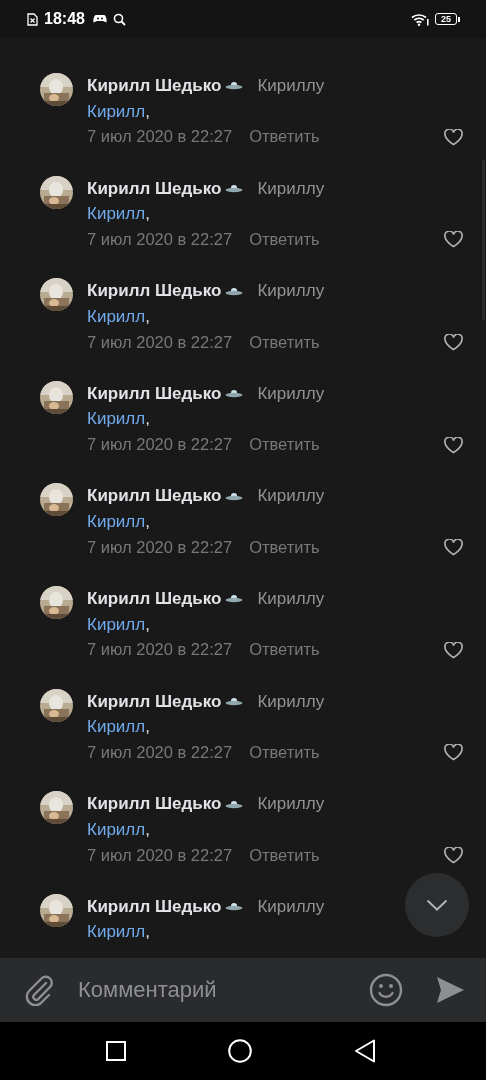 The height and width of the screenshot is (1080, 486). What do you see at coordinates (39, 990) in the screenshot?
I see `paperclip-icon` at bounding box center [39, 990].